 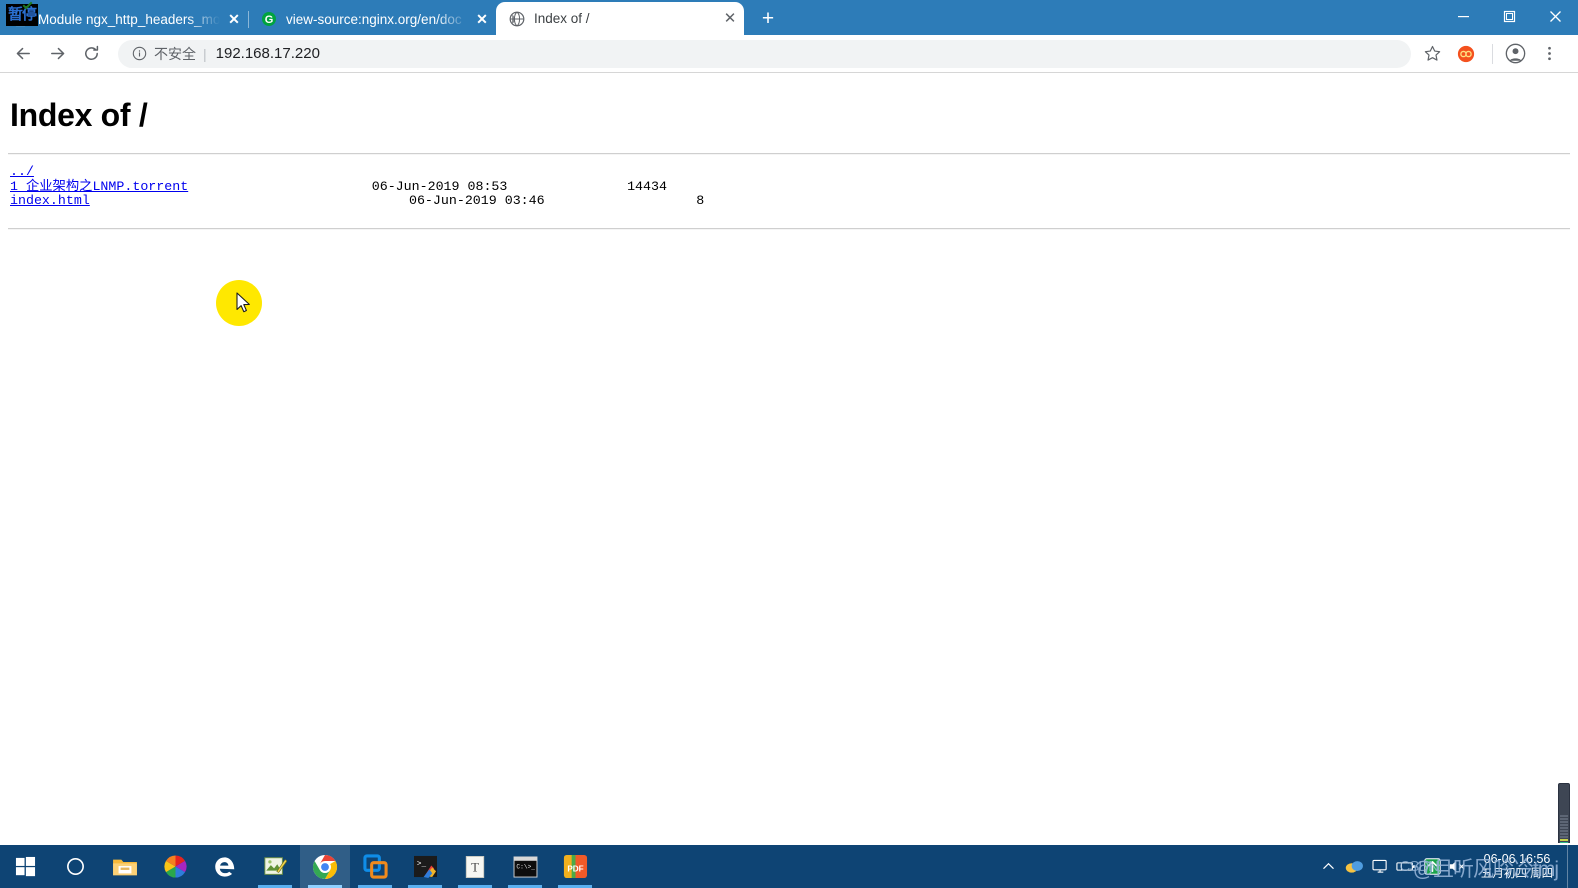 What do you see at coordinates (1466, 54) in the screenshot?
I see `extension-infinity-icon` at bounding box center [1466, 54].